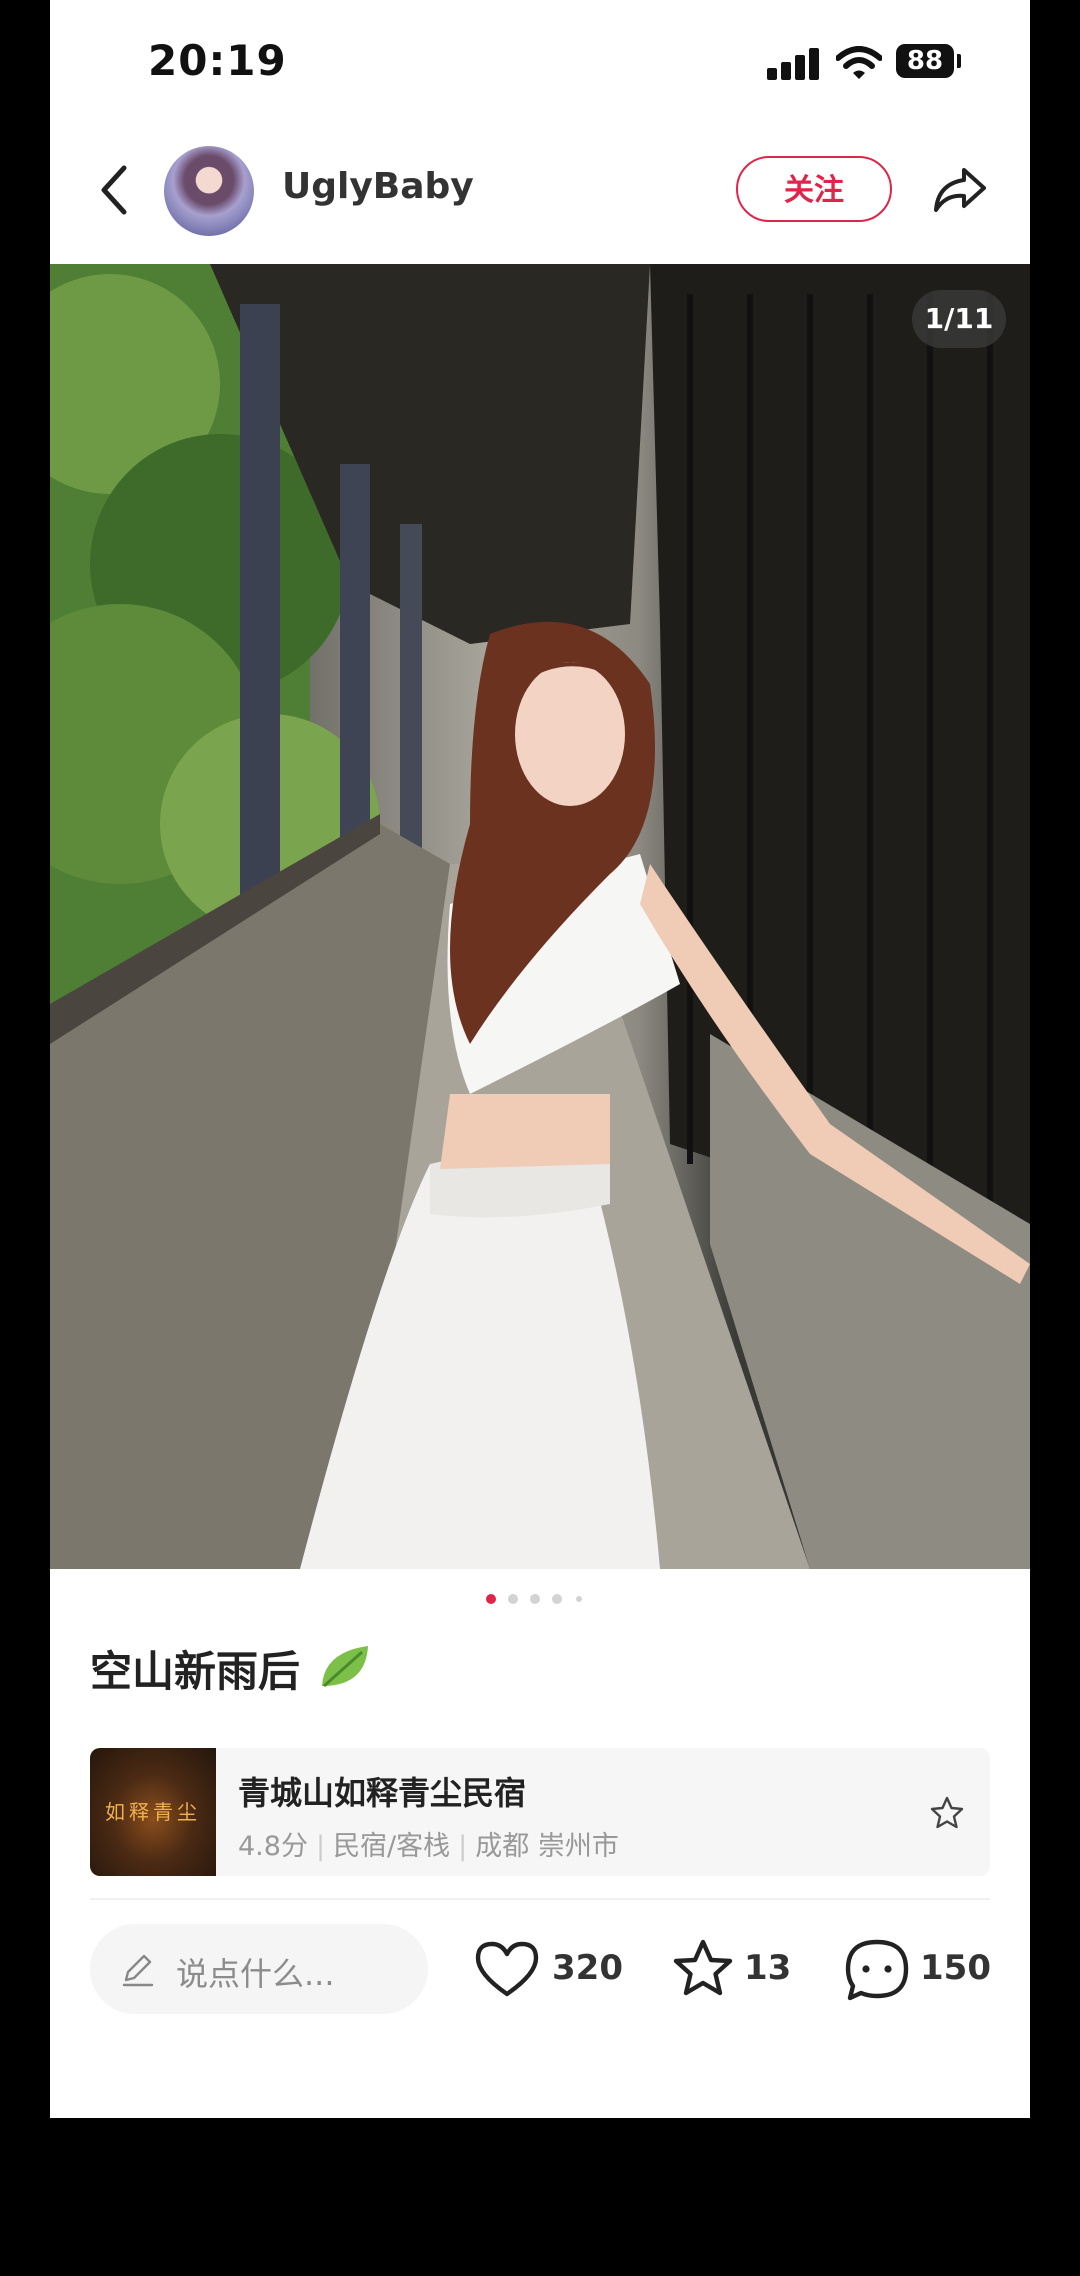  Describe the element at coordinates (540, 1899) in the screenshot. I see `divider` at that location.